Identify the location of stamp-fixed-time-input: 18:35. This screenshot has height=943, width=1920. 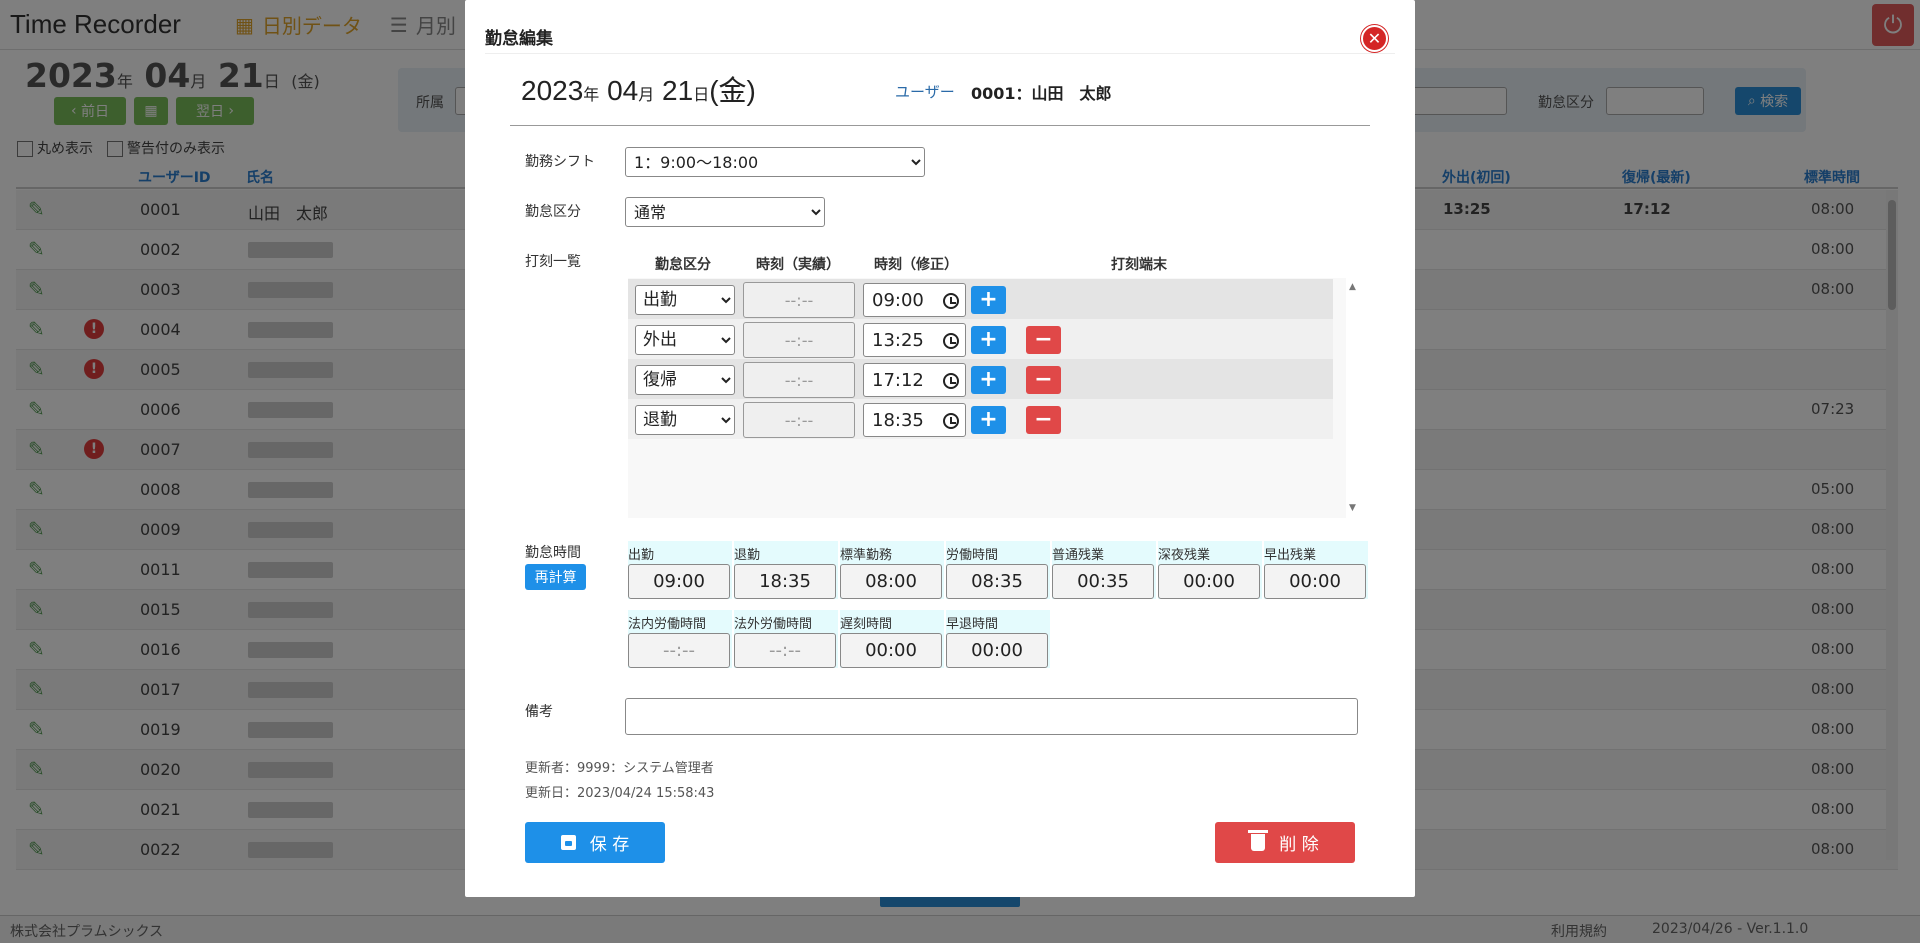
(914, 420).